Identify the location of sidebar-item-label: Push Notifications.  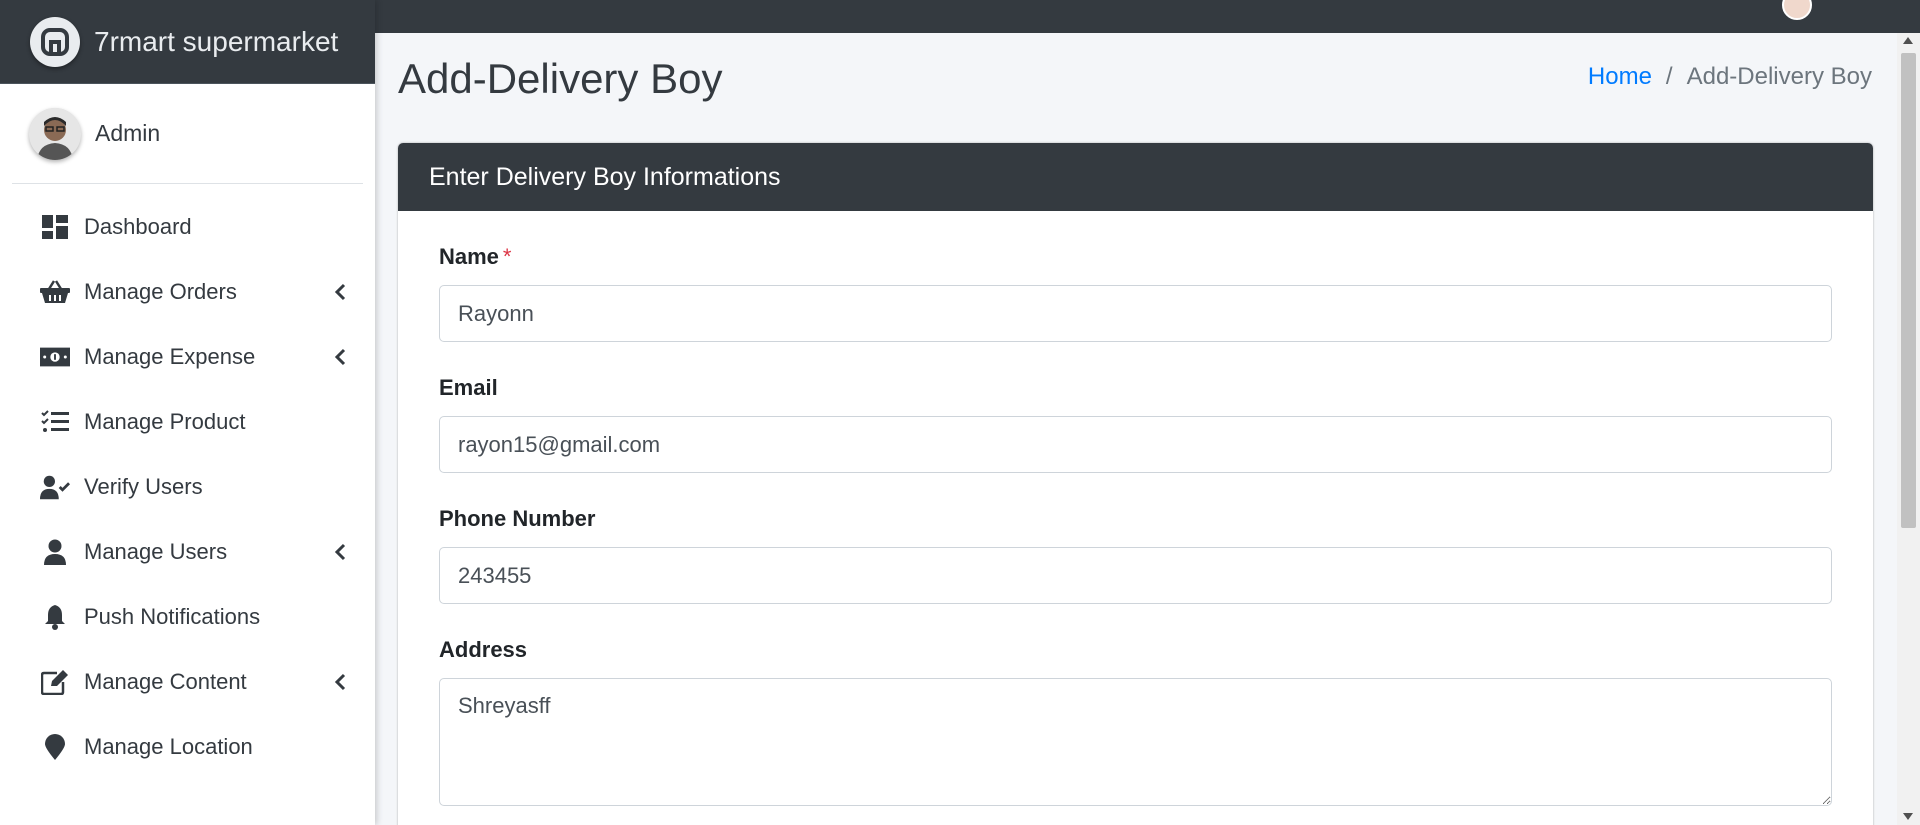
(172, 616).